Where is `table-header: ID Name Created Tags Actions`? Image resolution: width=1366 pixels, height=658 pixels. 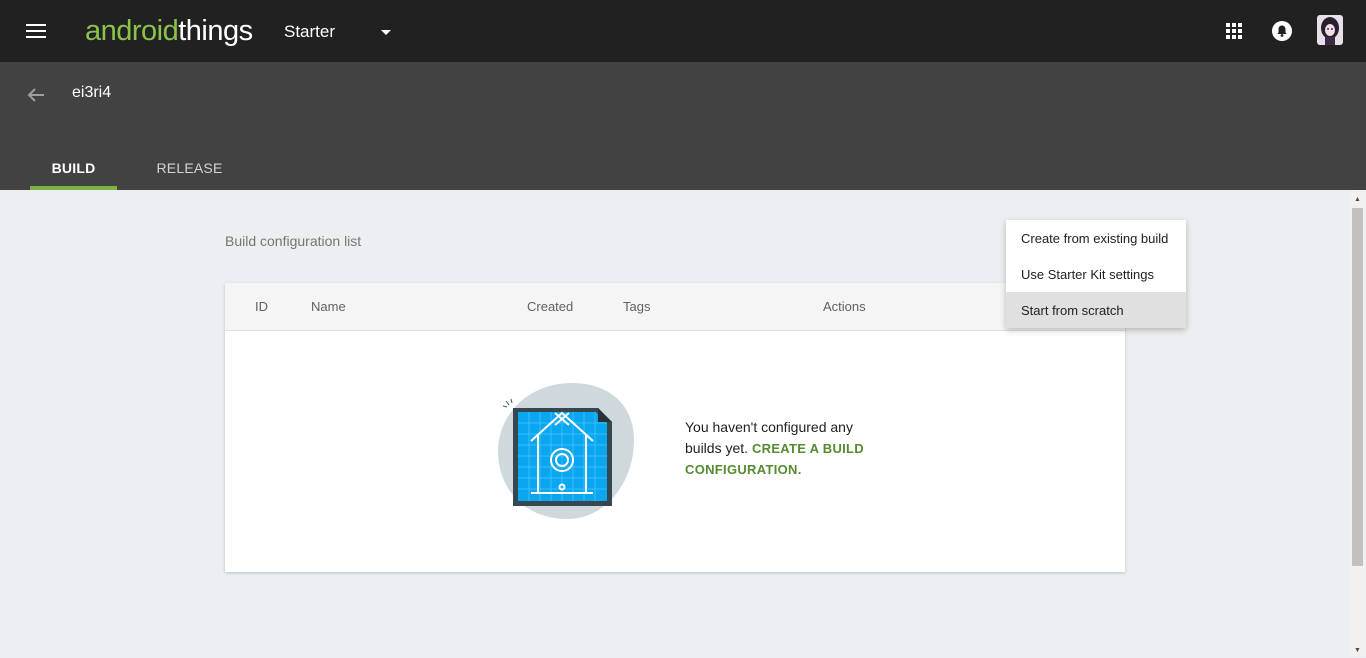 table-header: ID Name Created Tags Actions is located at coordinates (675, 307).